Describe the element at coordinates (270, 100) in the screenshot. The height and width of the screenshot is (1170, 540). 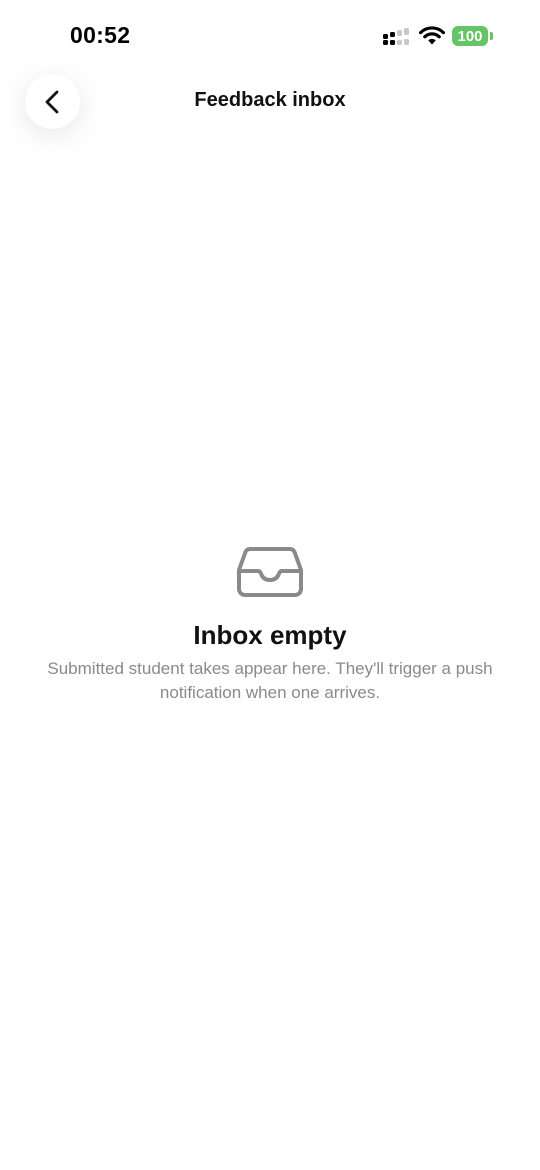
I see `page-title: Feedback inbox` at that location.